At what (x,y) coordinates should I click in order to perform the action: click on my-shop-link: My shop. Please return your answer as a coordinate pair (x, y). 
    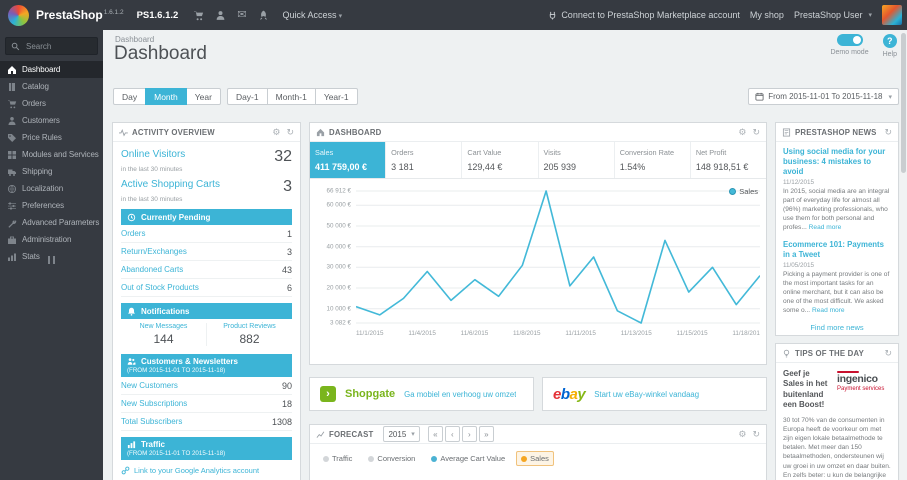
    Looking at the image, I should click on (767, 15).